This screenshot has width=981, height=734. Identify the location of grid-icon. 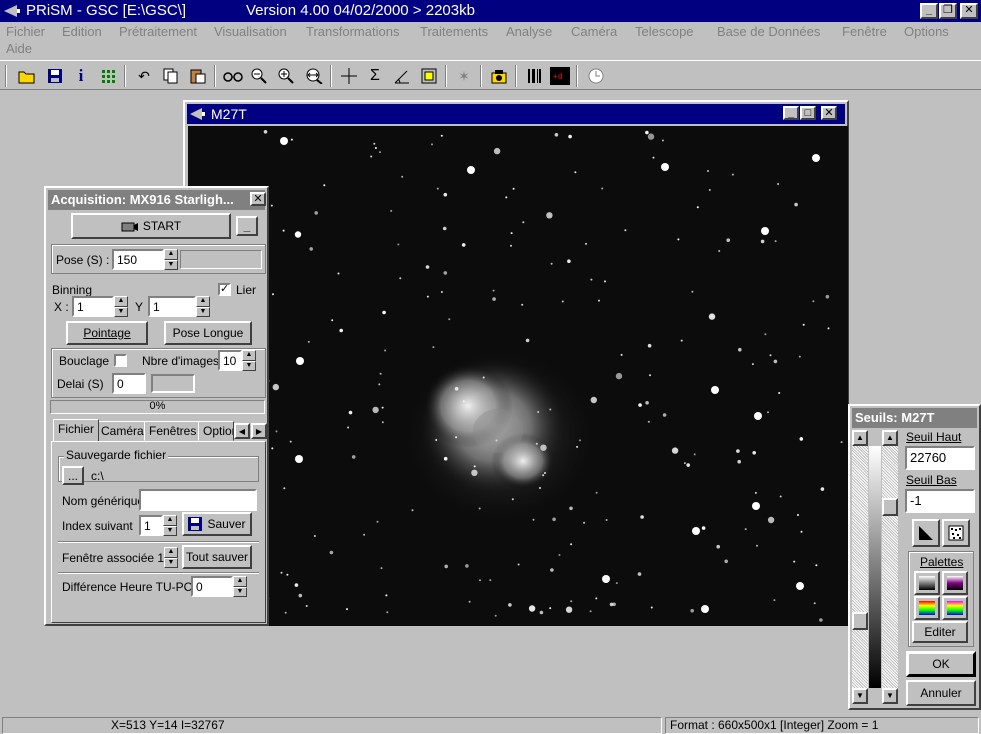
(108, 76).